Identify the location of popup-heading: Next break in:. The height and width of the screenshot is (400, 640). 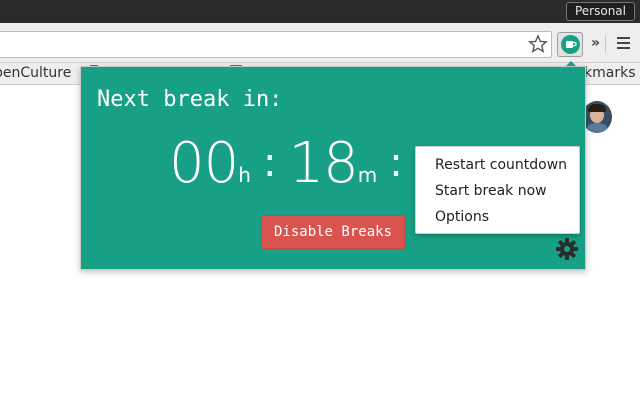
(190, 99).